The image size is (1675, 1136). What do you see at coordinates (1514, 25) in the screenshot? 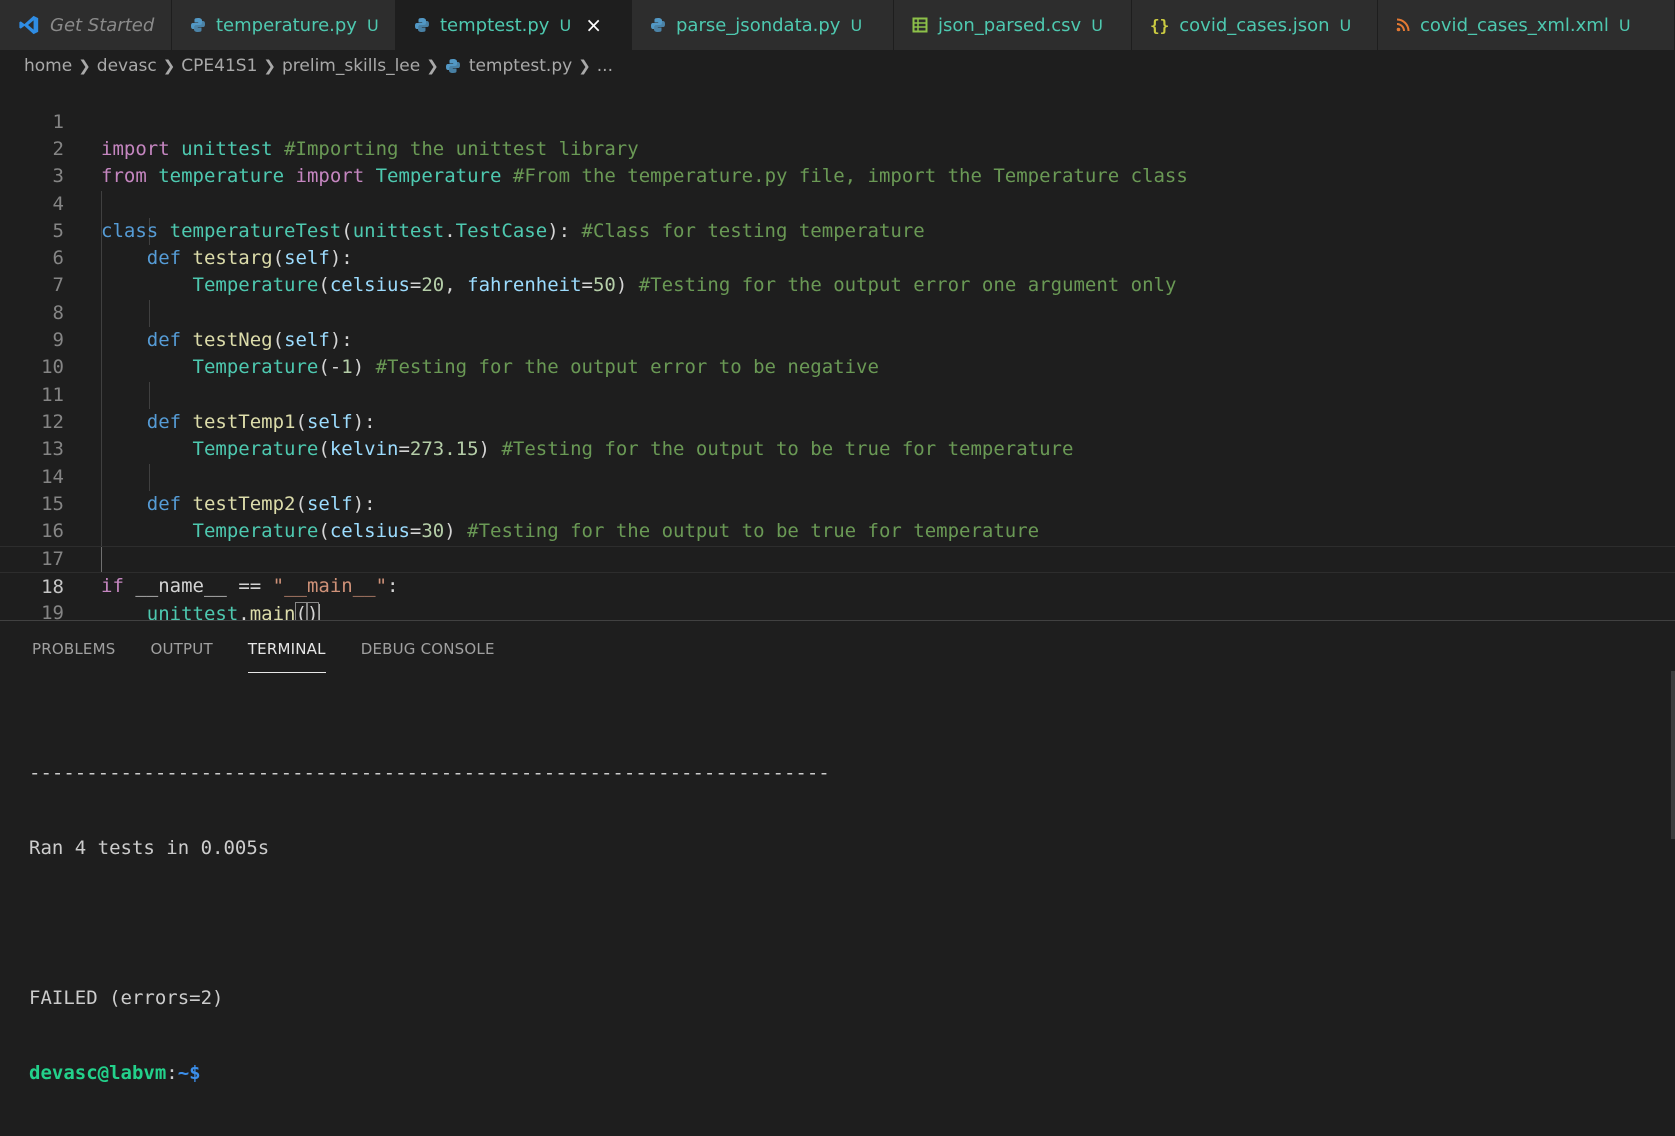
I see `tab-label: covid_cases_xml.xml` at bounding box center [1514, 25].